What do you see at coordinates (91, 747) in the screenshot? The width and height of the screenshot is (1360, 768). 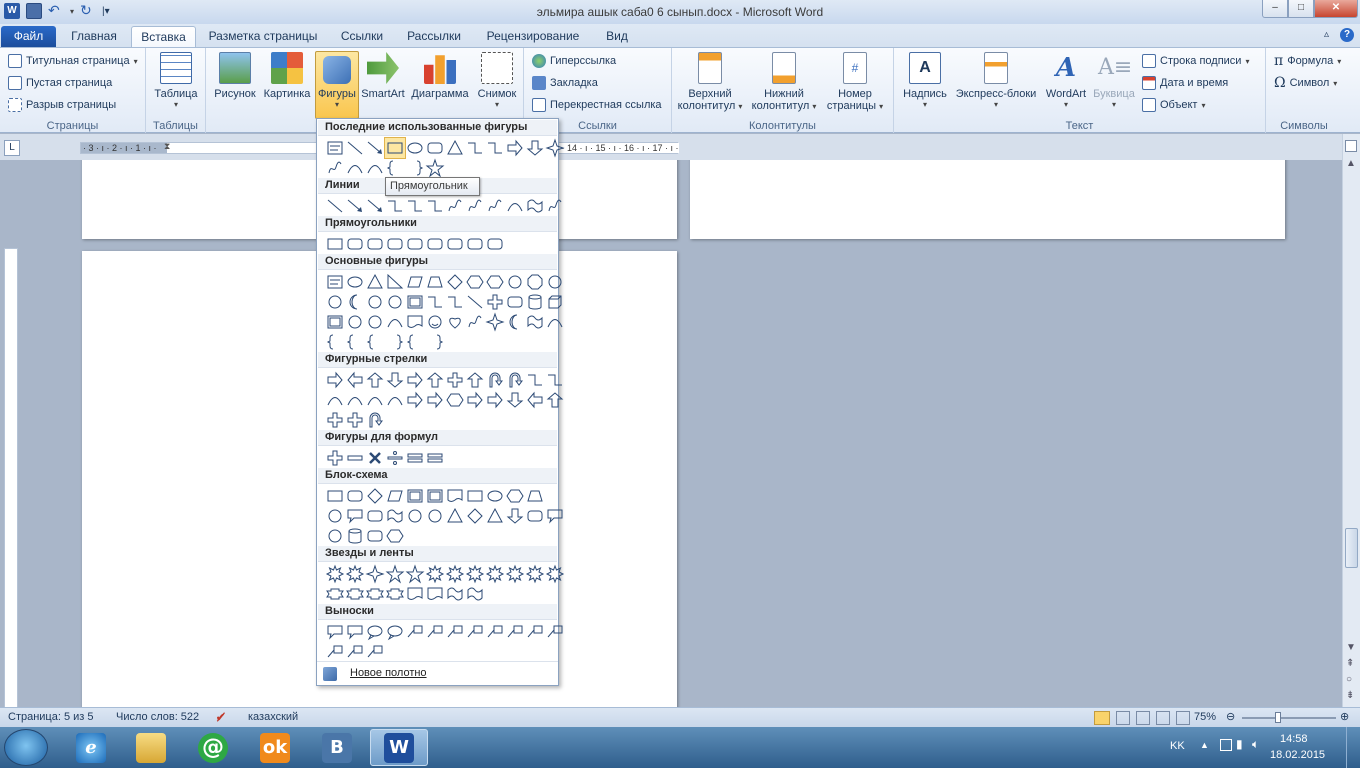 I see `taskbar-ie: e` at bounding box center [91, 747].